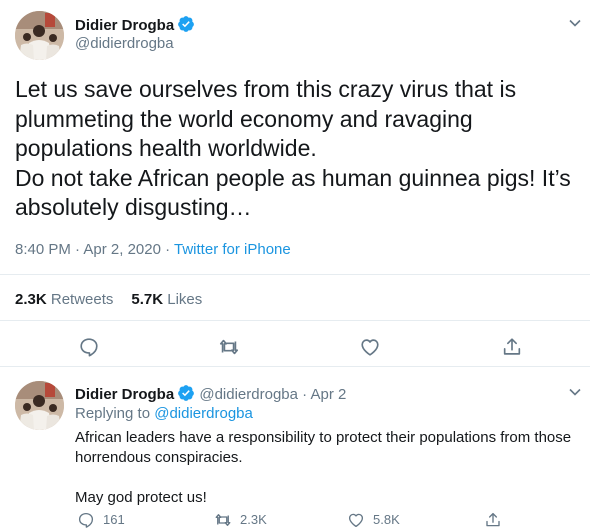 The image size is (590, 529). What do you see at coordinates (39, 405) in the screenshot?
I see `reply-author-avatar` at bounding box center [39, 405].